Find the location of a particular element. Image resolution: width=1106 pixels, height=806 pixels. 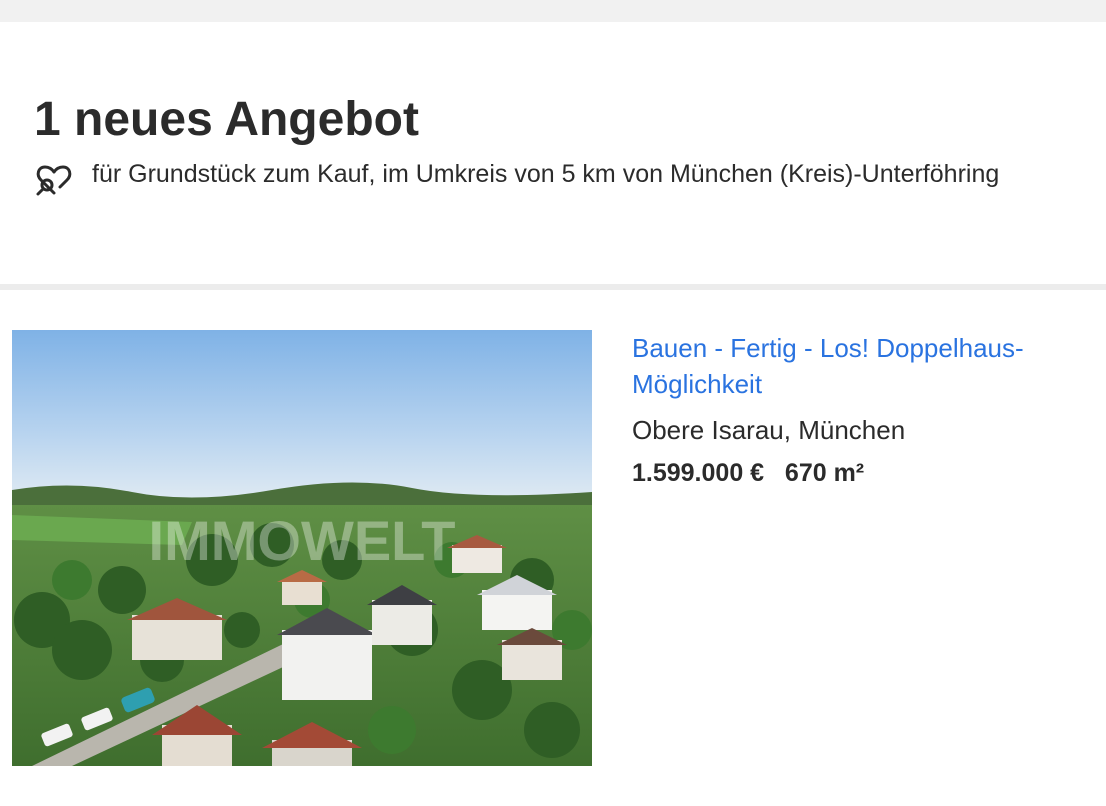

listing-facts: 1.599.000 € 670 m² is located at coordinates (857, 473).